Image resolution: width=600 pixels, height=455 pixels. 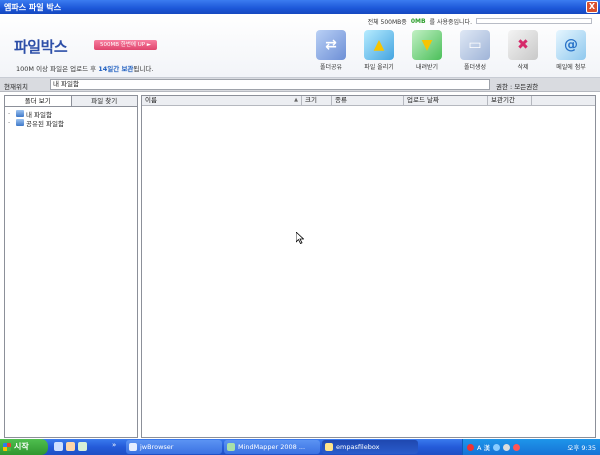 I want to click on sort-ascending-icon: ▲, so click(x=296, y=100).